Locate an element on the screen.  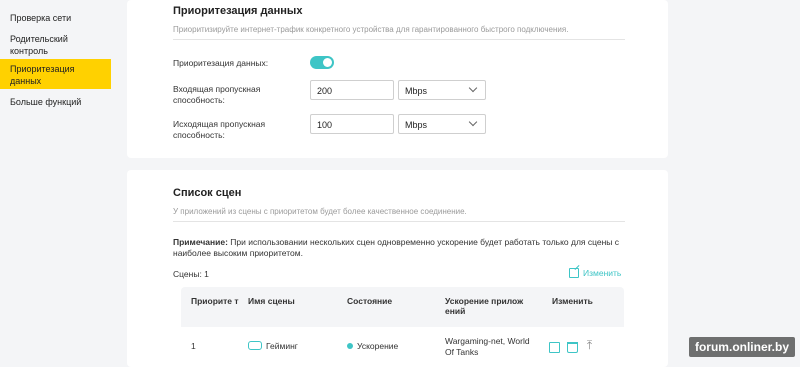
row-priority: 1 is located at coordinates (193, 346).